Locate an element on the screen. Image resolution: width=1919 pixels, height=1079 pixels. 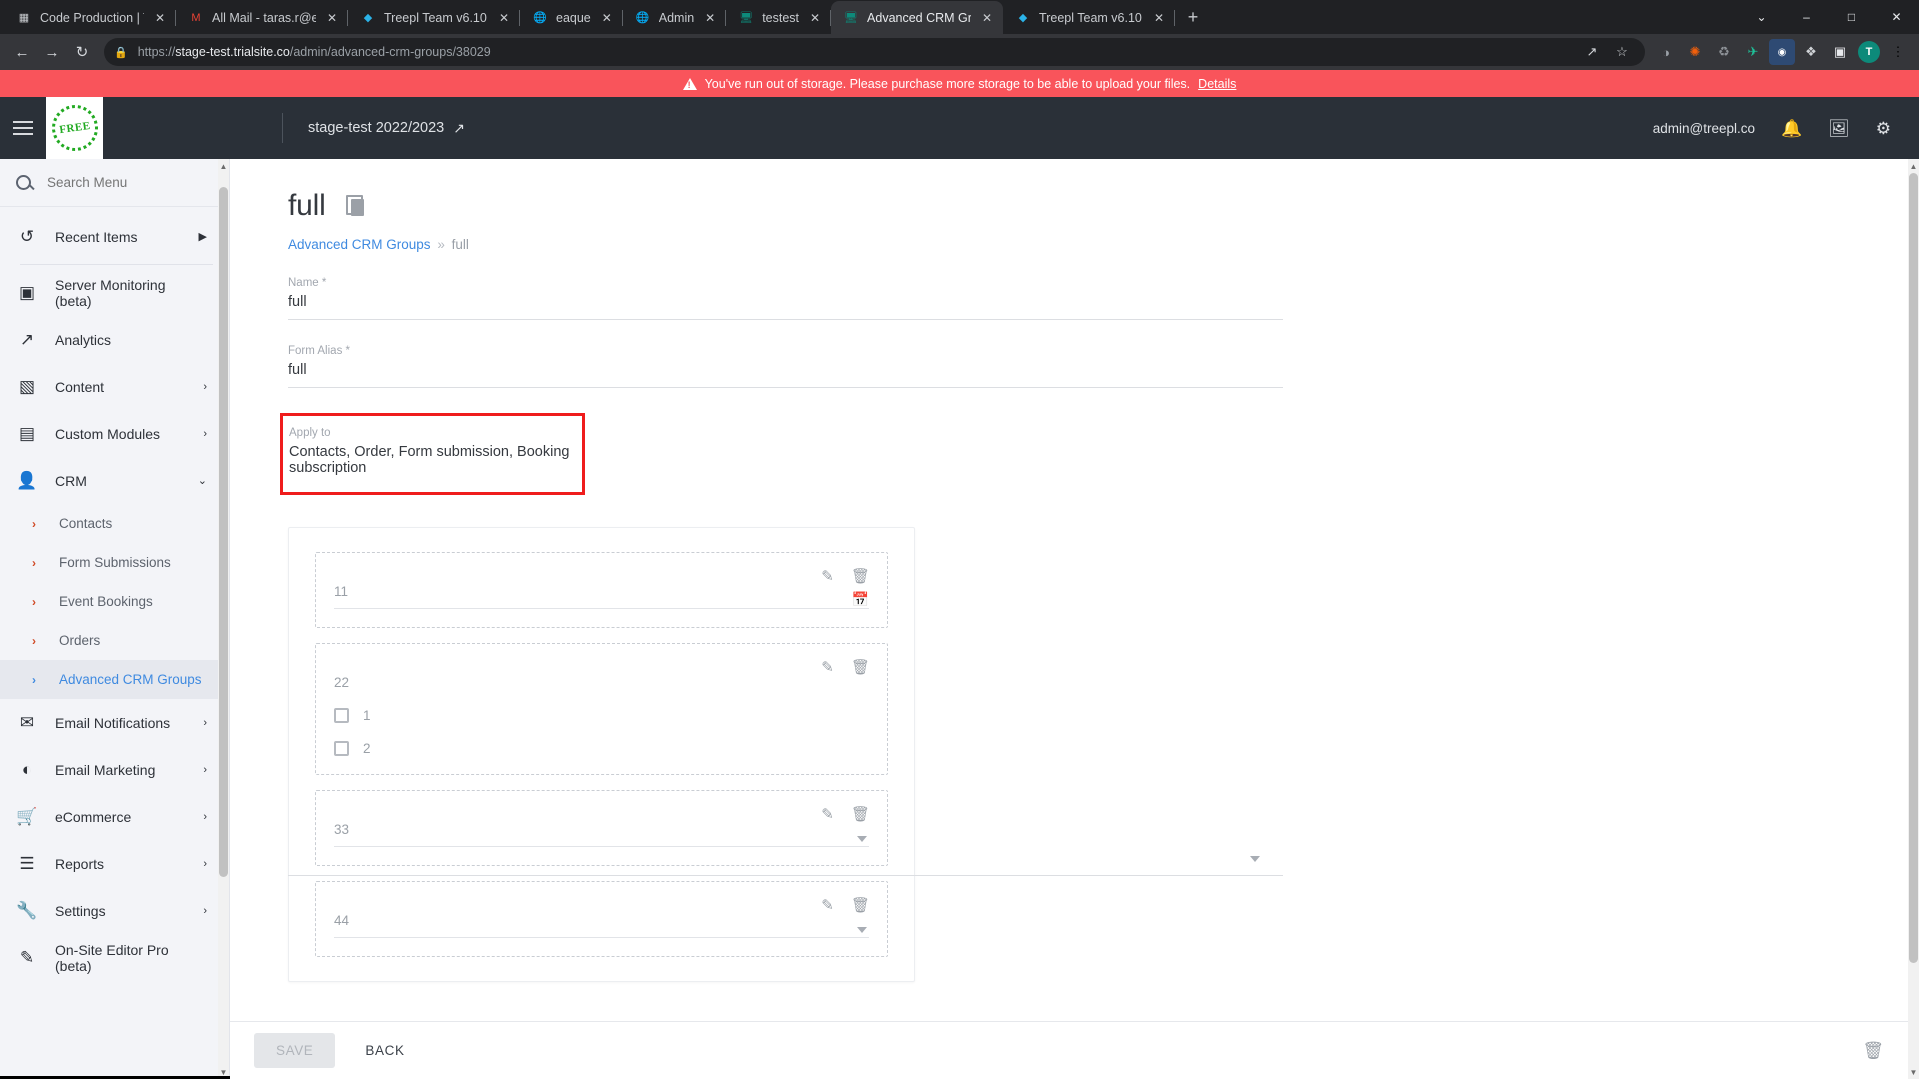
sidebar-icon: ▣ is located at coordinates (1840, 52).